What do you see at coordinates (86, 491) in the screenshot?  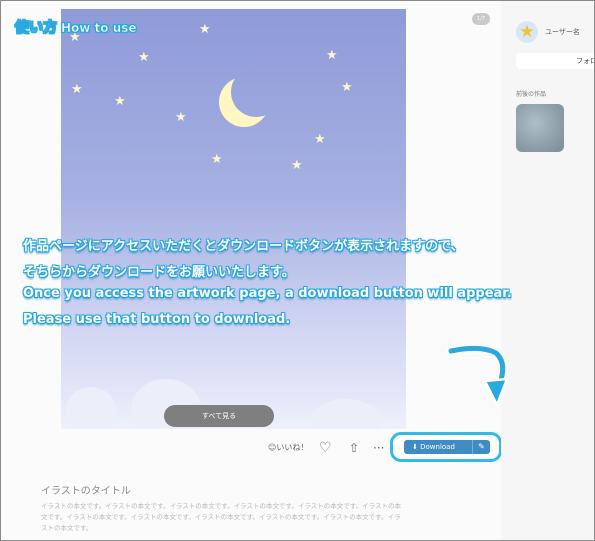 I see `illust-title: イラストのタイトル` at bounding box center [86, 491].